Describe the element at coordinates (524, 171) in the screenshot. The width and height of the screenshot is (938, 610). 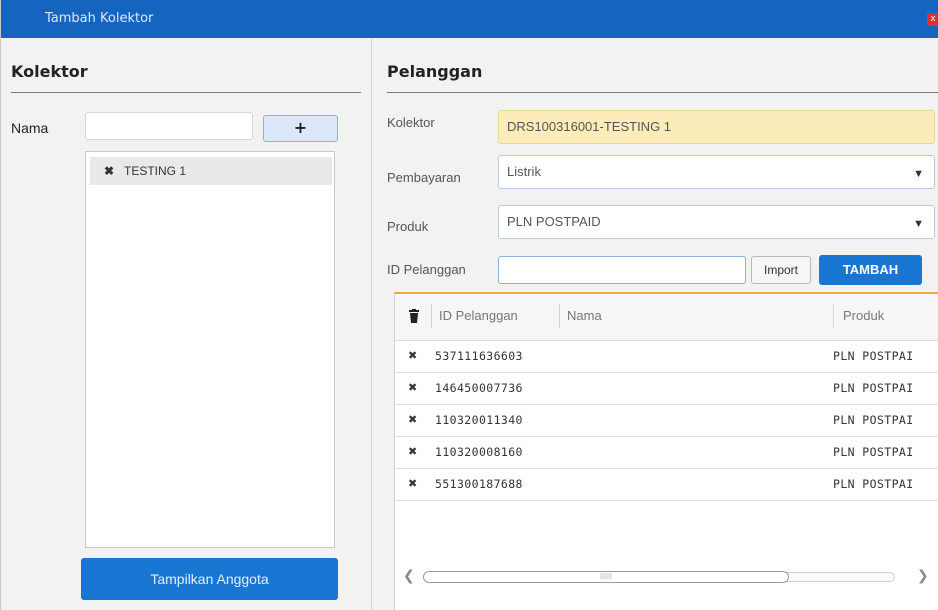
I see `pembayaran-value: Listrik` at that location.